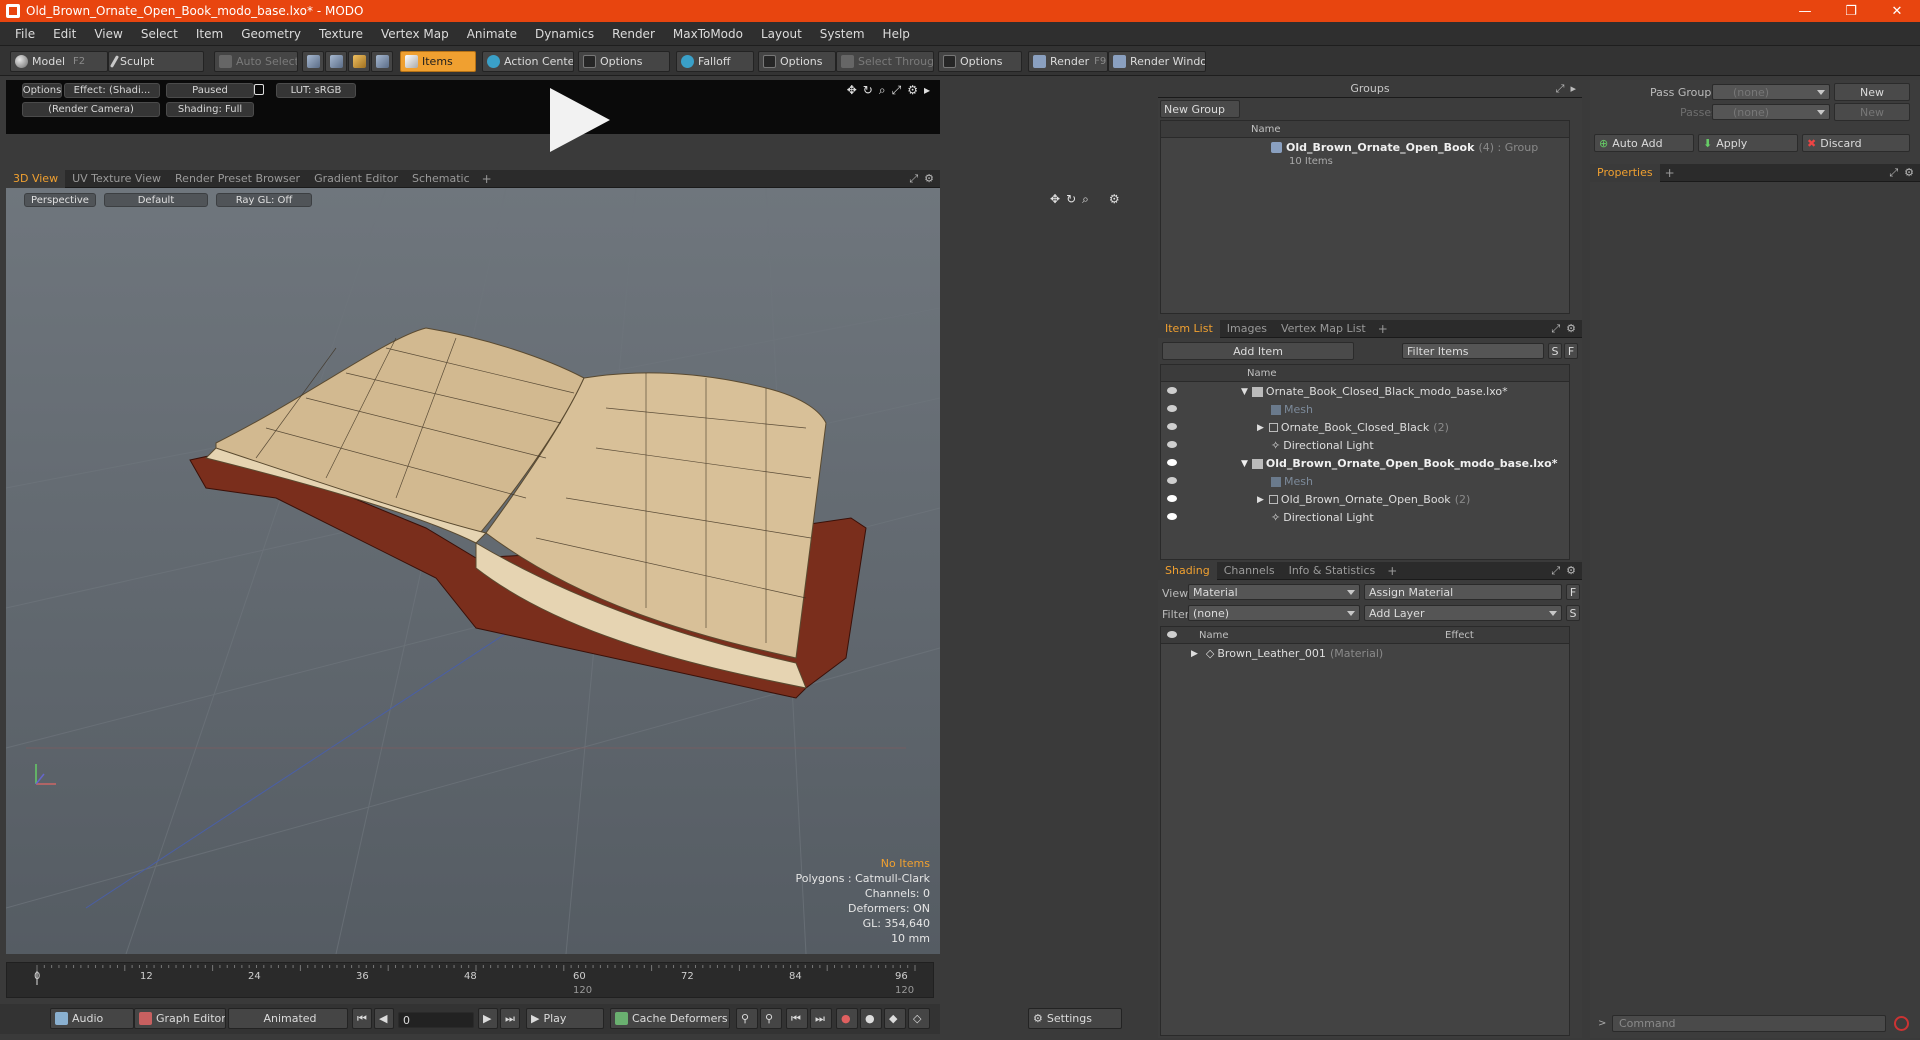 This screenshot has height=1040, width=1920. What do you see at coordinates (210, 109) in the screenshot?
I see `shading-dropdown: Shading: Full` at bounding box center [210, 109].